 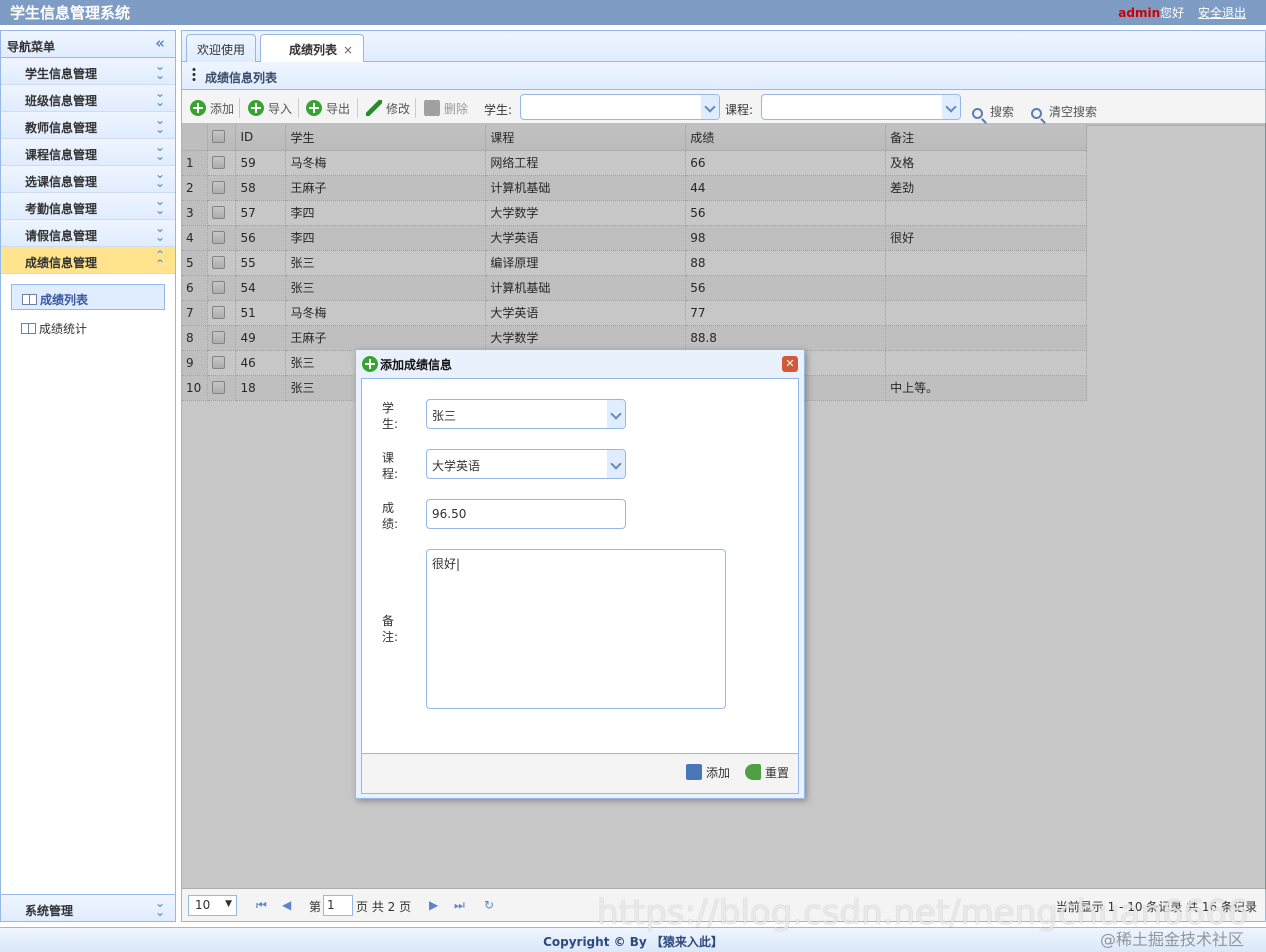 I want to click on close-icon: ×, so click(x=348, y=50).